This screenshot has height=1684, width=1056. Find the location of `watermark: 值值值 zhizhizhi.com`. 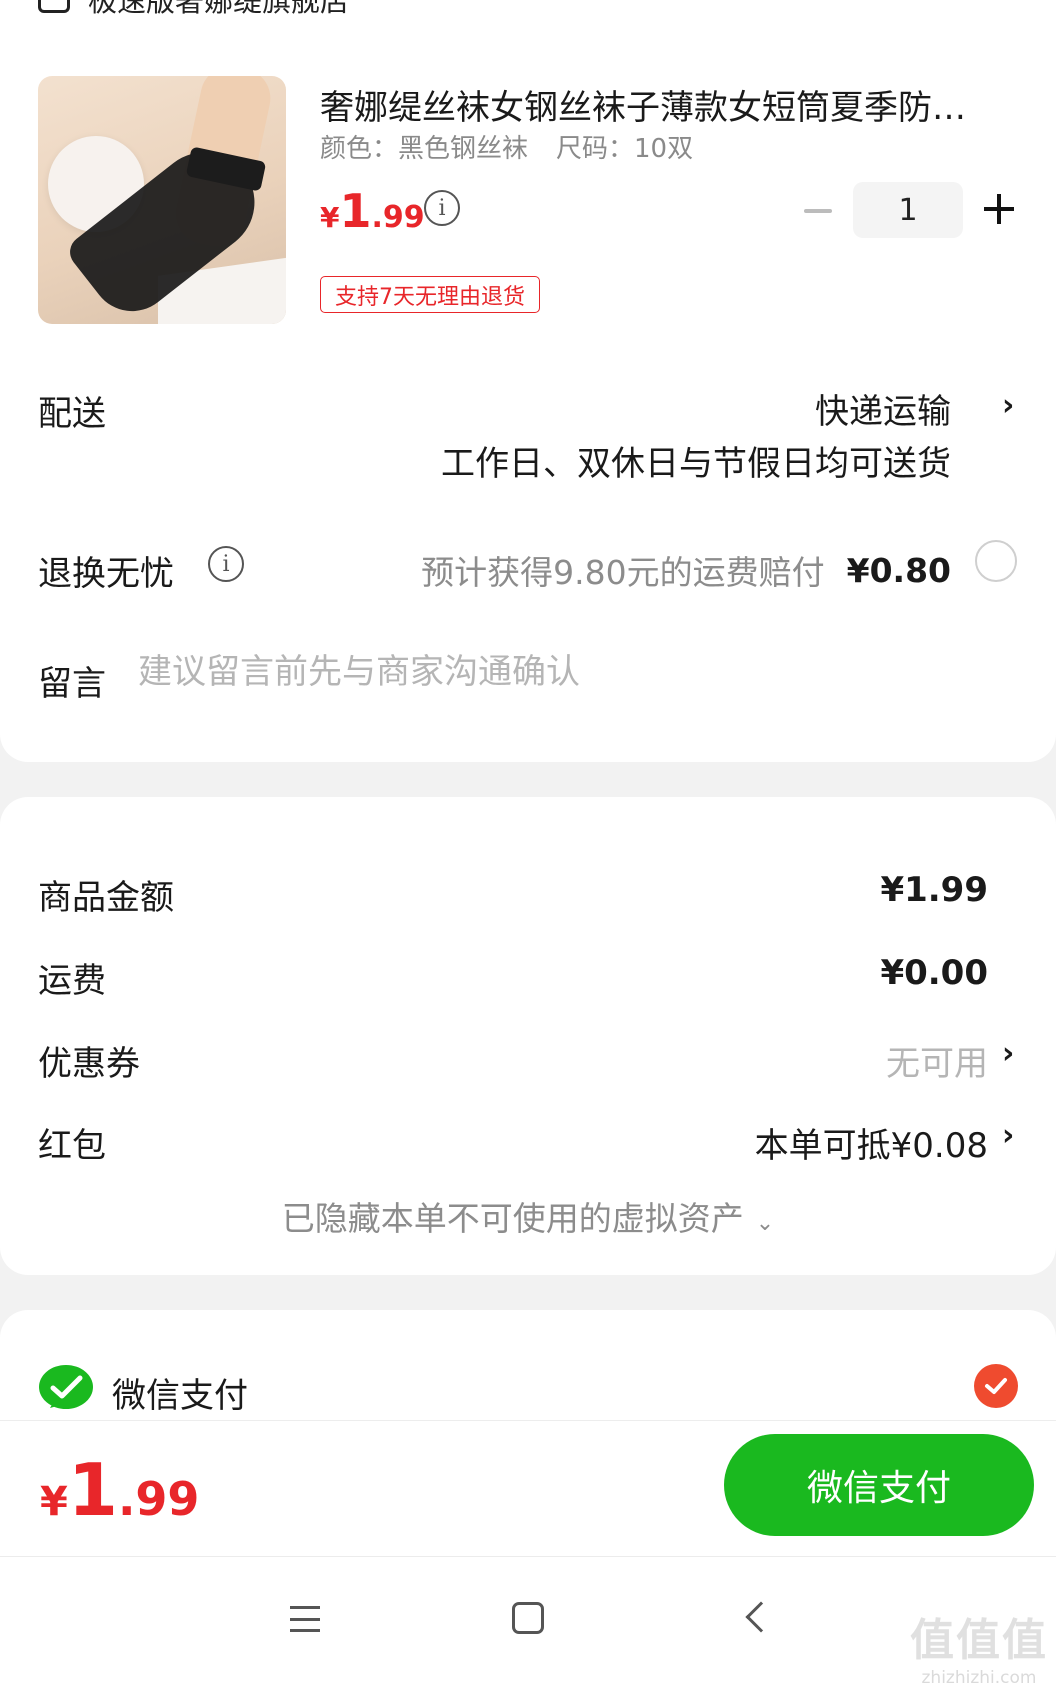

watermark: 值值值 zhizhizhi.com is located at coordinates (979, 1644).